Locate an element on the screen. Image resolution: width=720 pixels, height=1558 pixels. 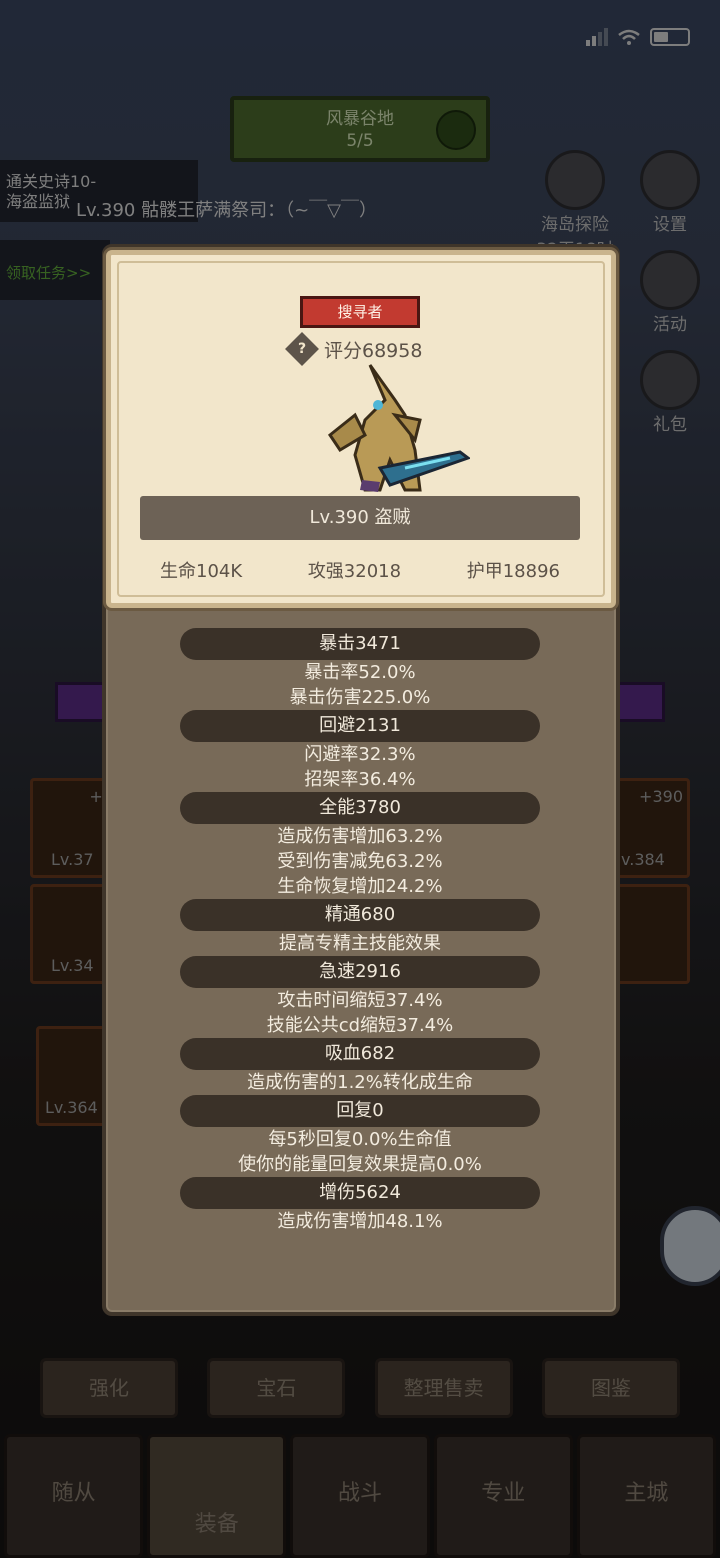
attr-line: 闪避率32.3% is located at coordinates (360, 754).